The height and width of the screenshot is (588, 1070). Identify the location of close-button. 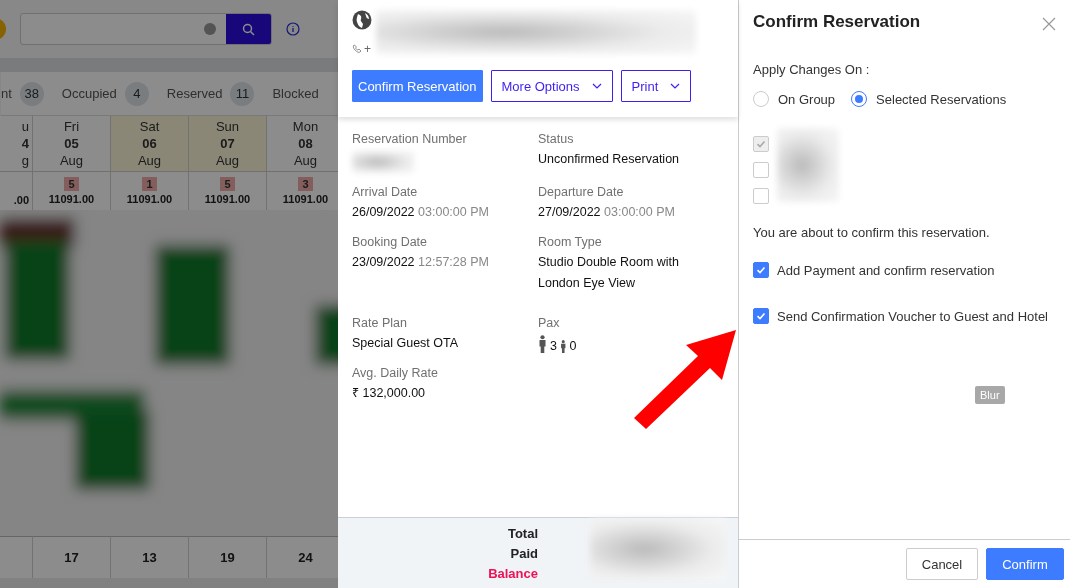
(1049, 24).